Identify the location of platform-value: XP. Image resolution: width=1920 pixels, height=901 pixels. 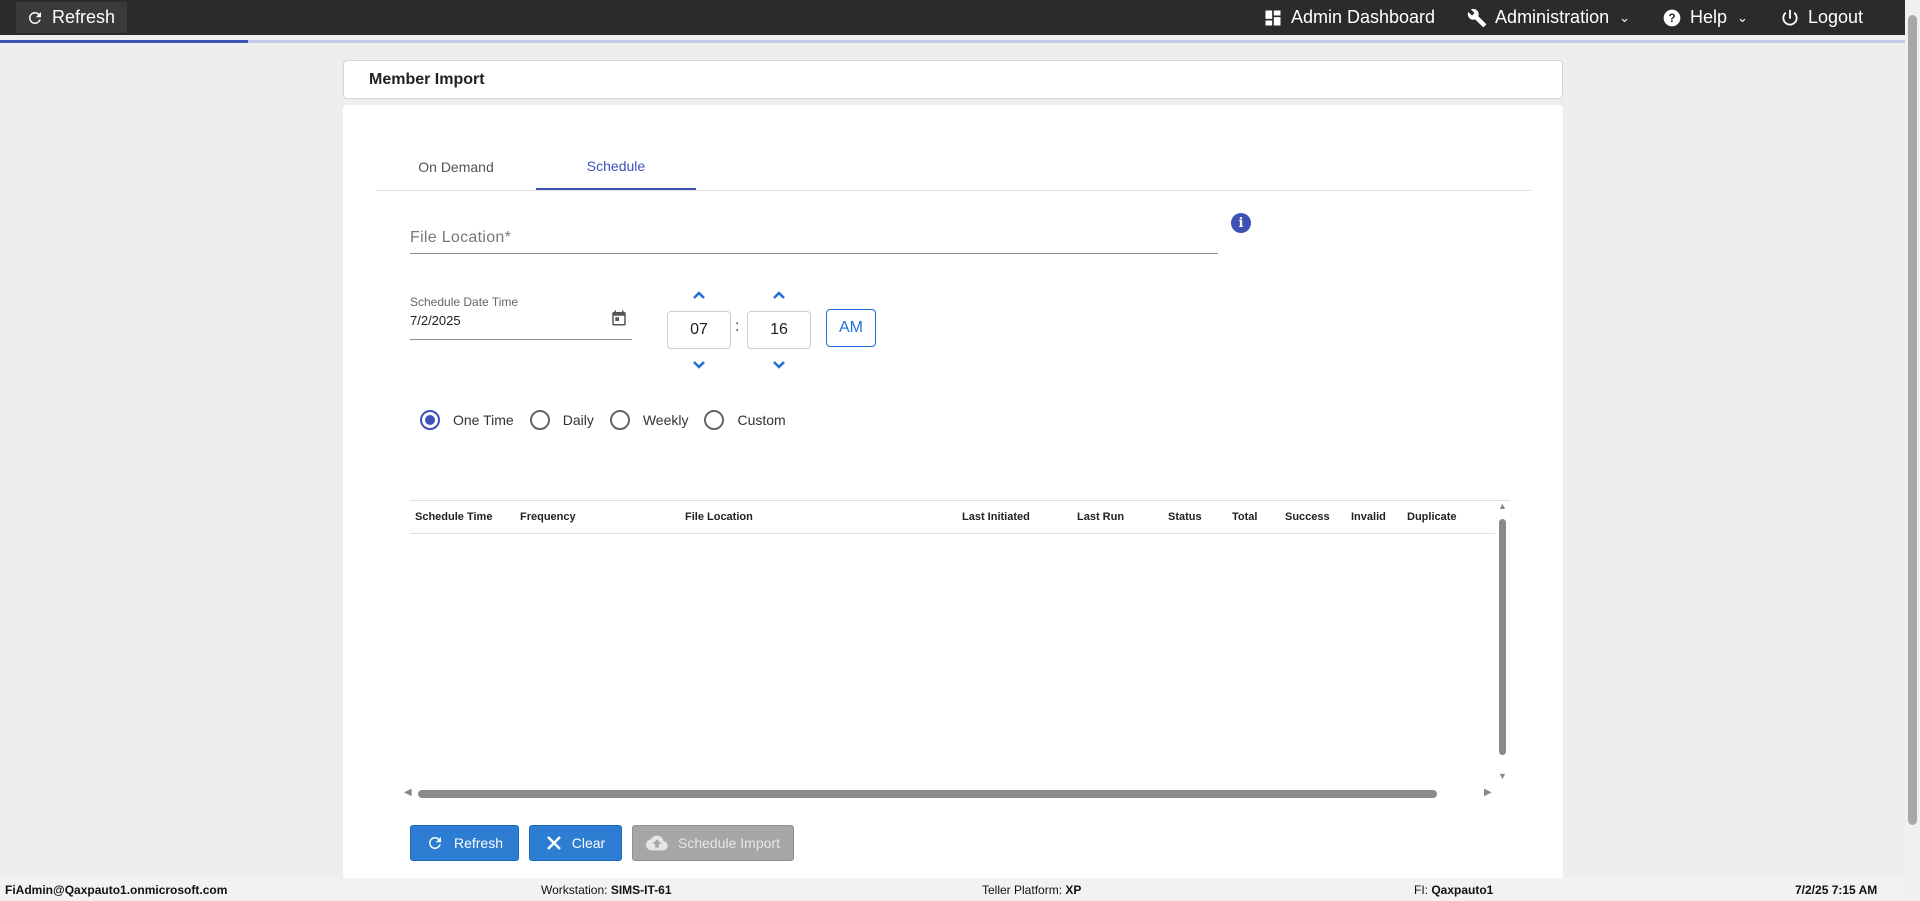
(1073, 890).